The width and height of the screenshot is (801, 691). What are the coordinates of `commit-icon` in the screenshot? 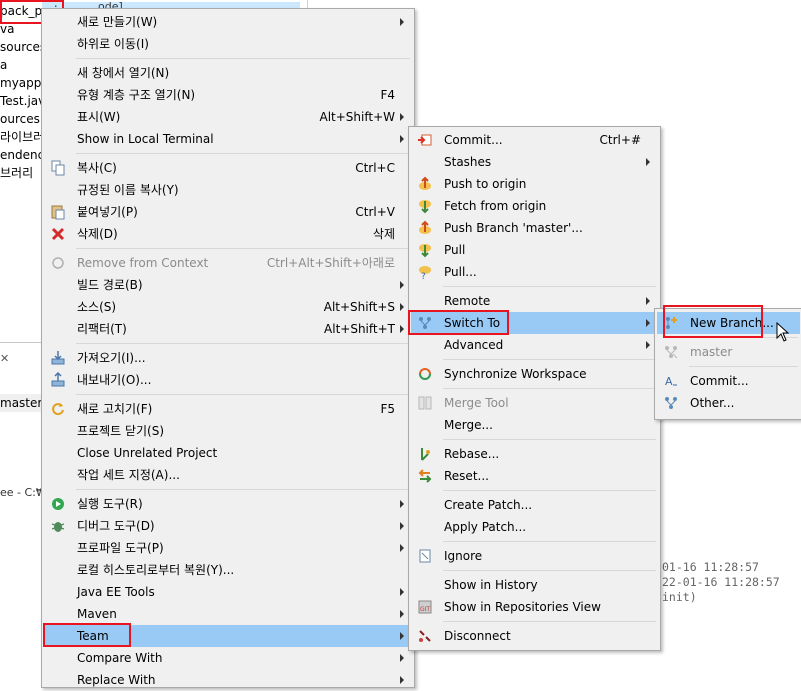 It's located at (425, 140).